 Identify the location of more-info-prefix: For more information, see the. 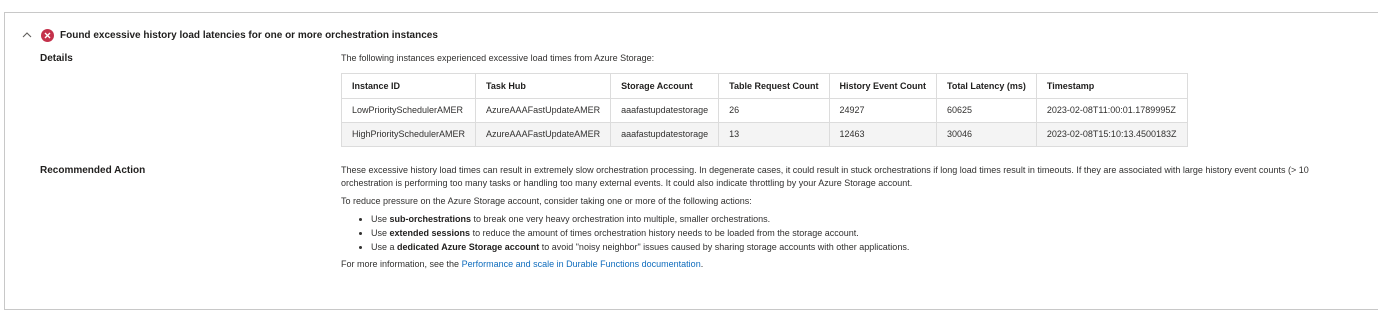
(401, 264).